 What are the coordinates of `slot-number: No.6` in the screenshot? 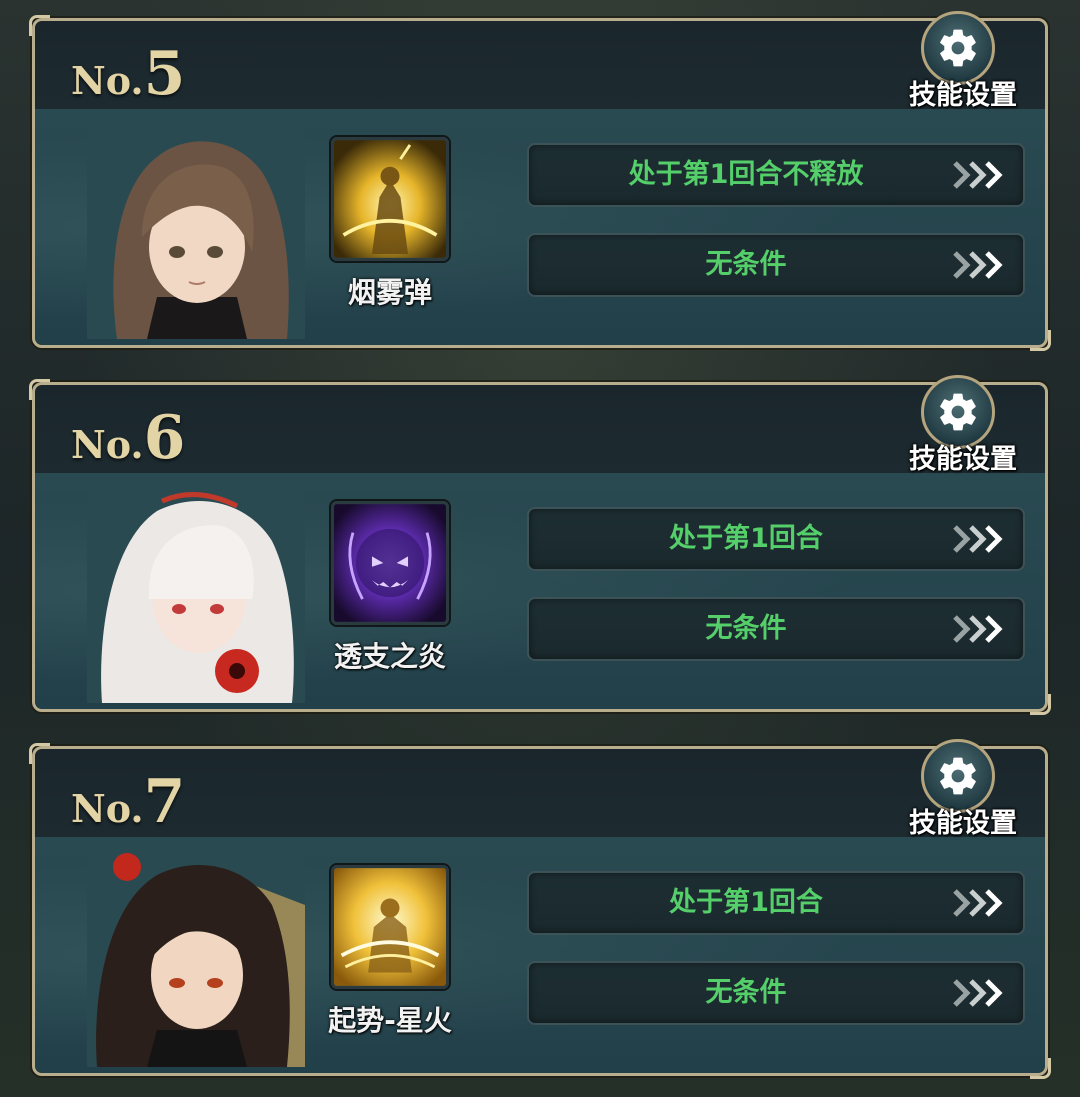 It's located at (128, 438).